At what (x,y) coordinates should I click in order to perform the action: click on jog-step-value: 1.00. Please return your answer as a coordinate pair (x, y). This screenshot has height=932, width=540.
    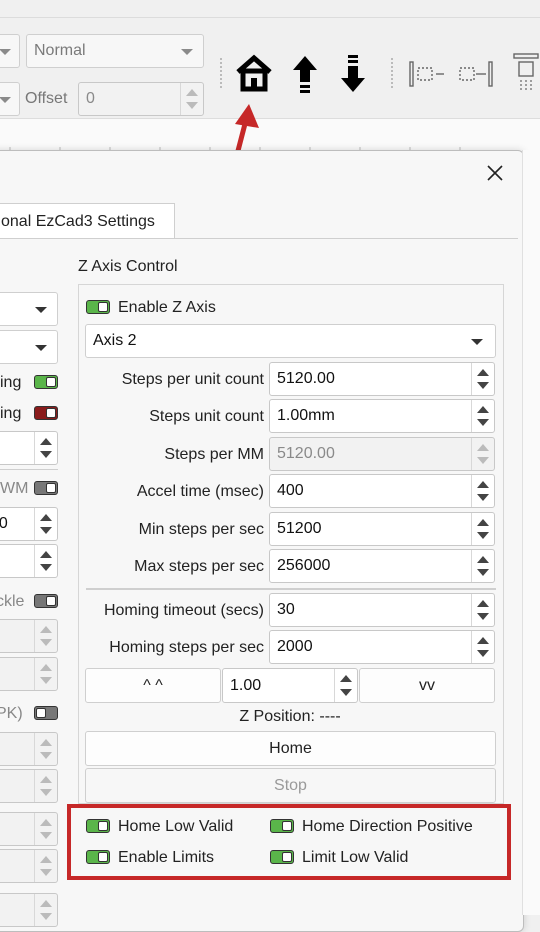
    Looking at the image, I should click on (246, 685).